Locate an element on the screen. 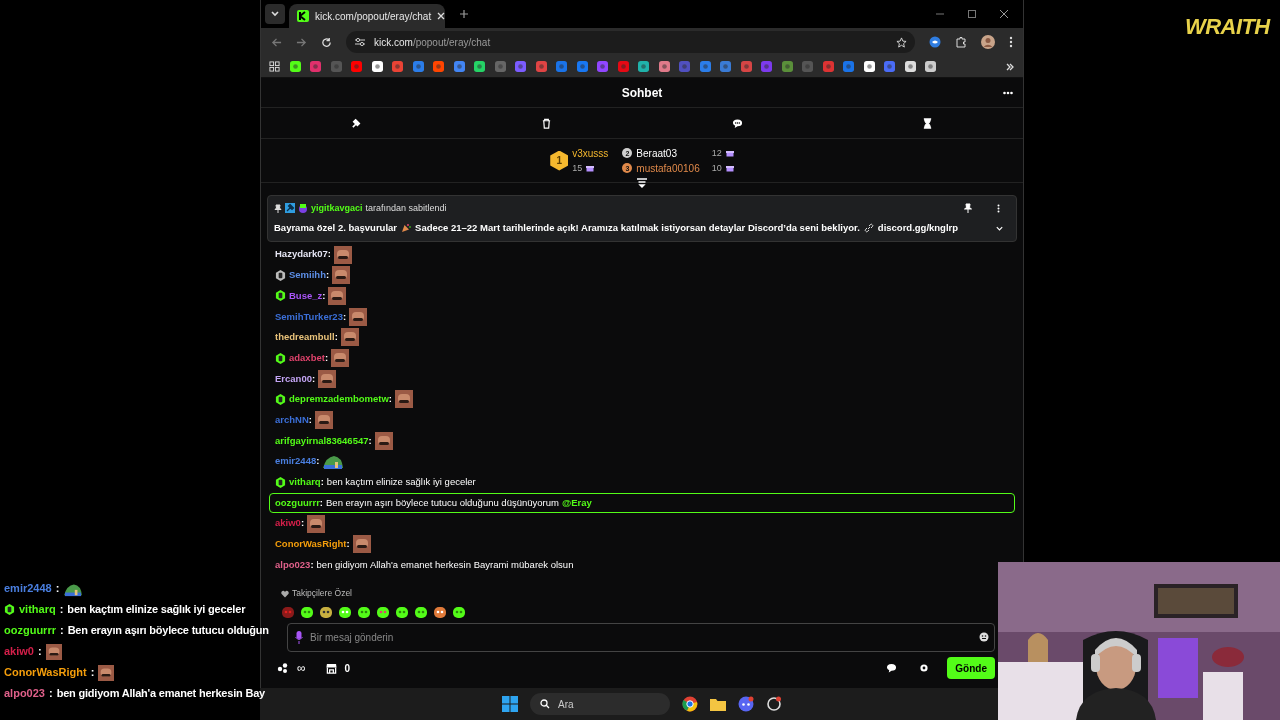  gavel-icon is located at coordinates (356, 123).